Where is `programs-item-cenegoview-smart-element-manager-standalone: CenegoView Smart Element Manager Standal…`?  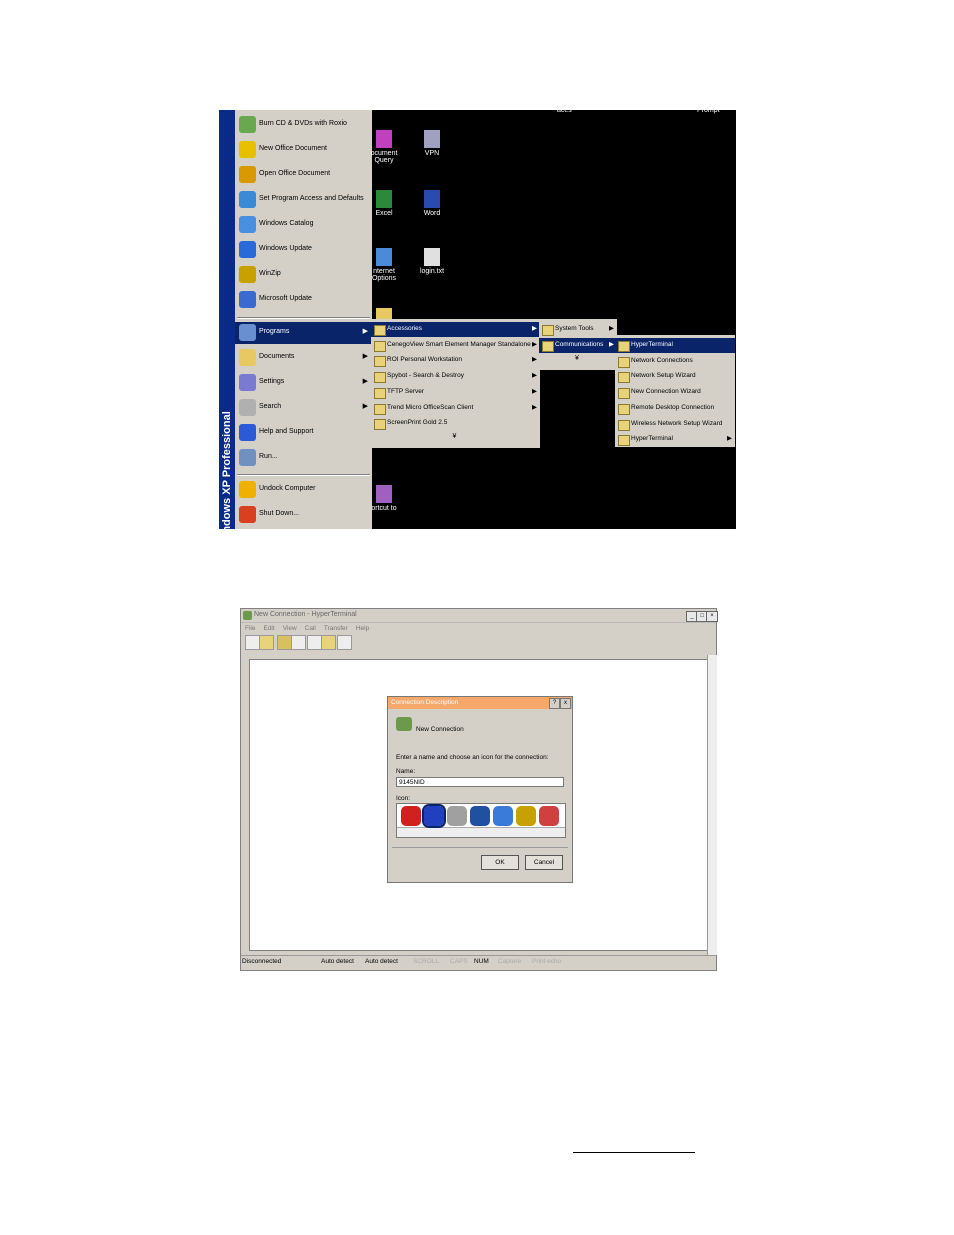 programs-item-cenegoview-smart-element-manager-standalone: CenegoView Smart Element Manager Standal… is located at coordinates (455, 345).